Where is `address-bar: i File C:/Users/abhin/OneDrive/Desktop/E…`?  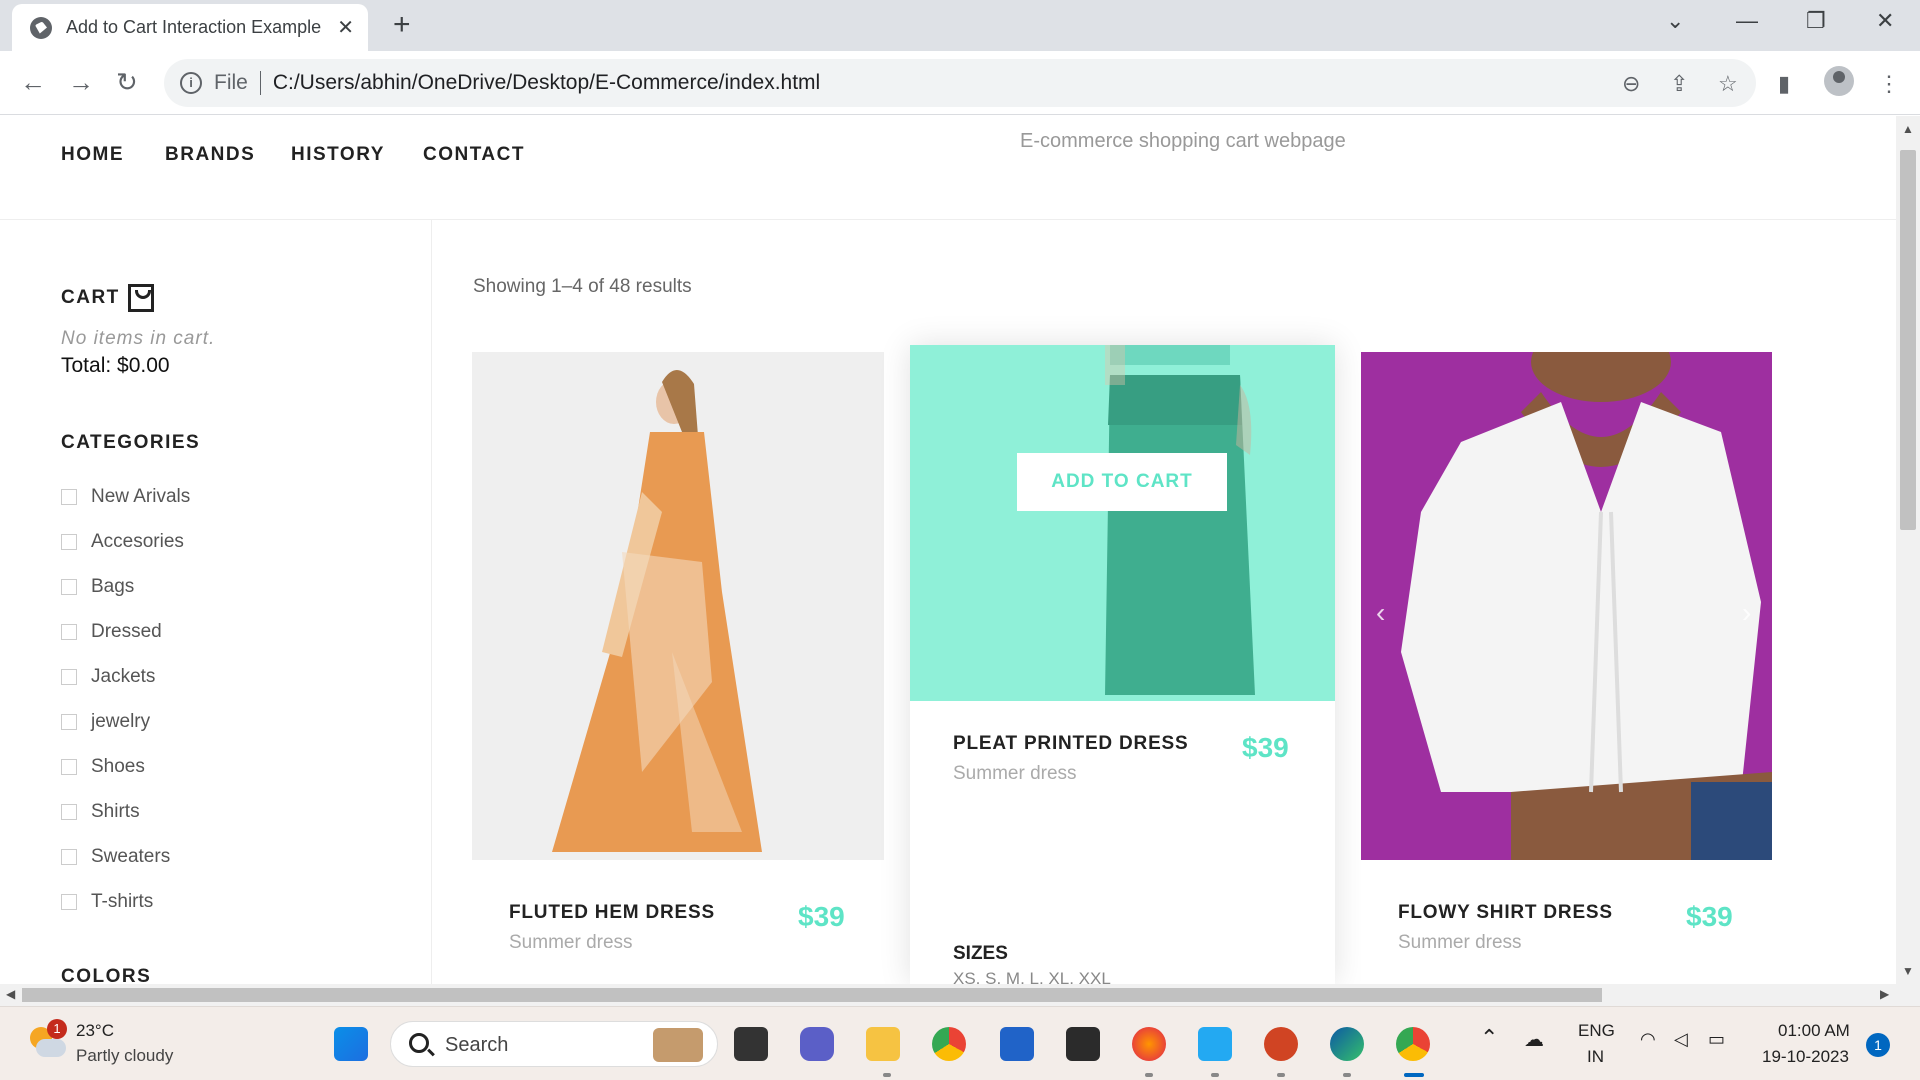 address-bar: i File C:/Users/abhin/OneDrive/Desktop/E… is located at coordinates (960, 83).